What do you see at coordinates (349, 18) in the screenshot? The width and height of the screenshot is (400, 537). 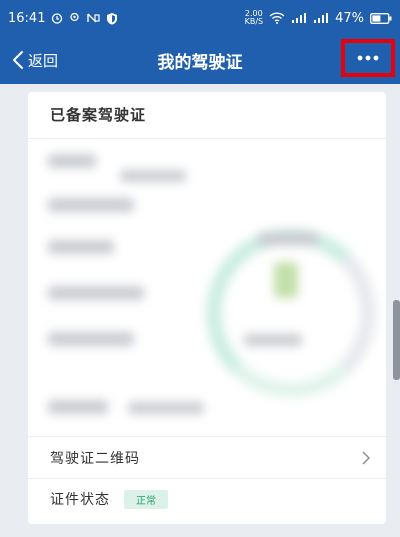 I see `battery-percent: 47%` at bounding box center [349, 18].